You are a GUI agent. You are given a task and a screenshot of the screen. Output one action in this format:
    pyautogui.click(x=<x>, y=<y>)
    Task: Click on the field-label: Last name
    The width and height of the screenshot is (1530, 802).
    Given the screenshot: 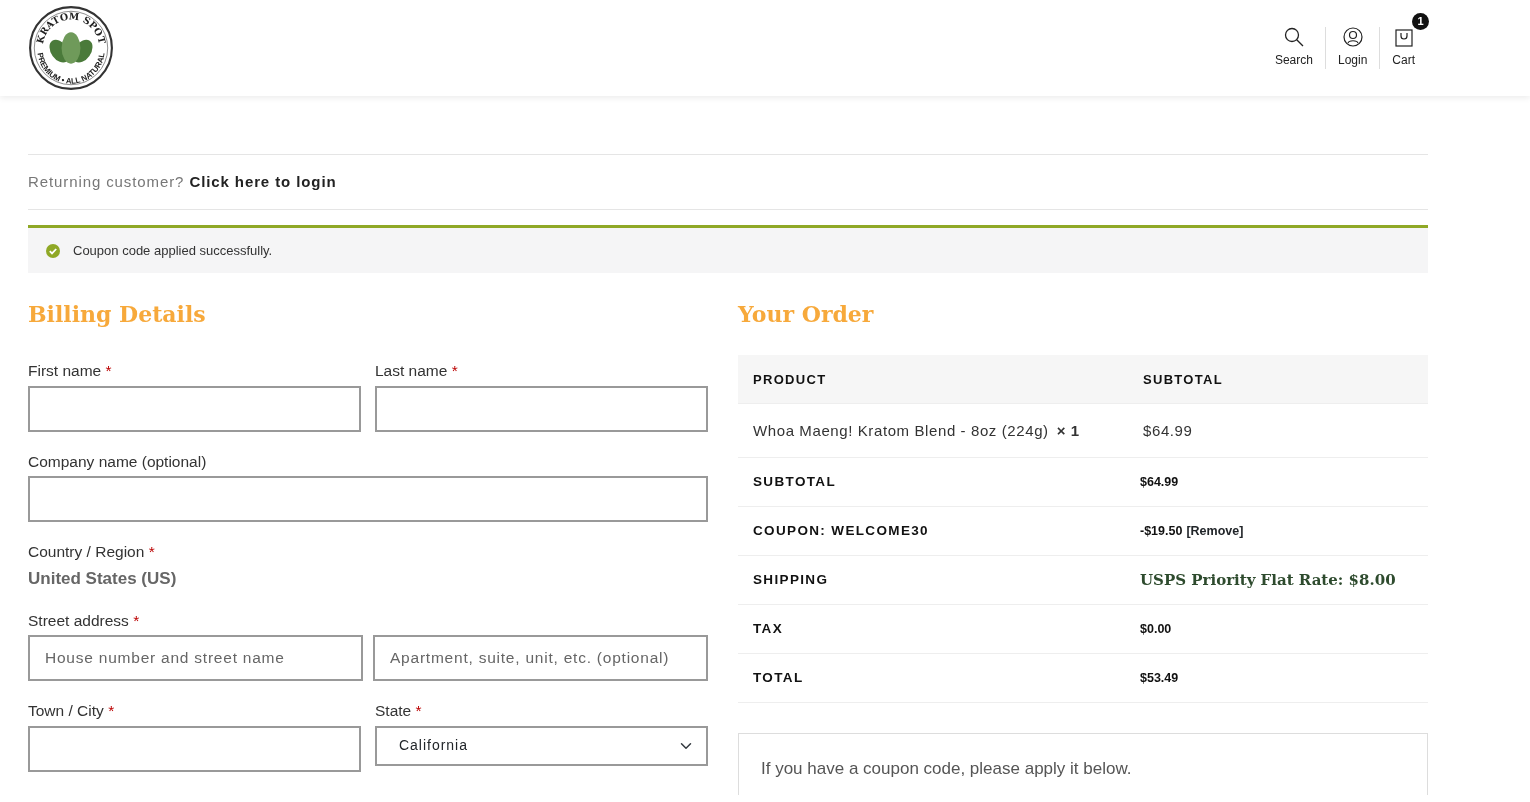 What is the action you would take?
    pyautogui.click(x=411, y=371)
    